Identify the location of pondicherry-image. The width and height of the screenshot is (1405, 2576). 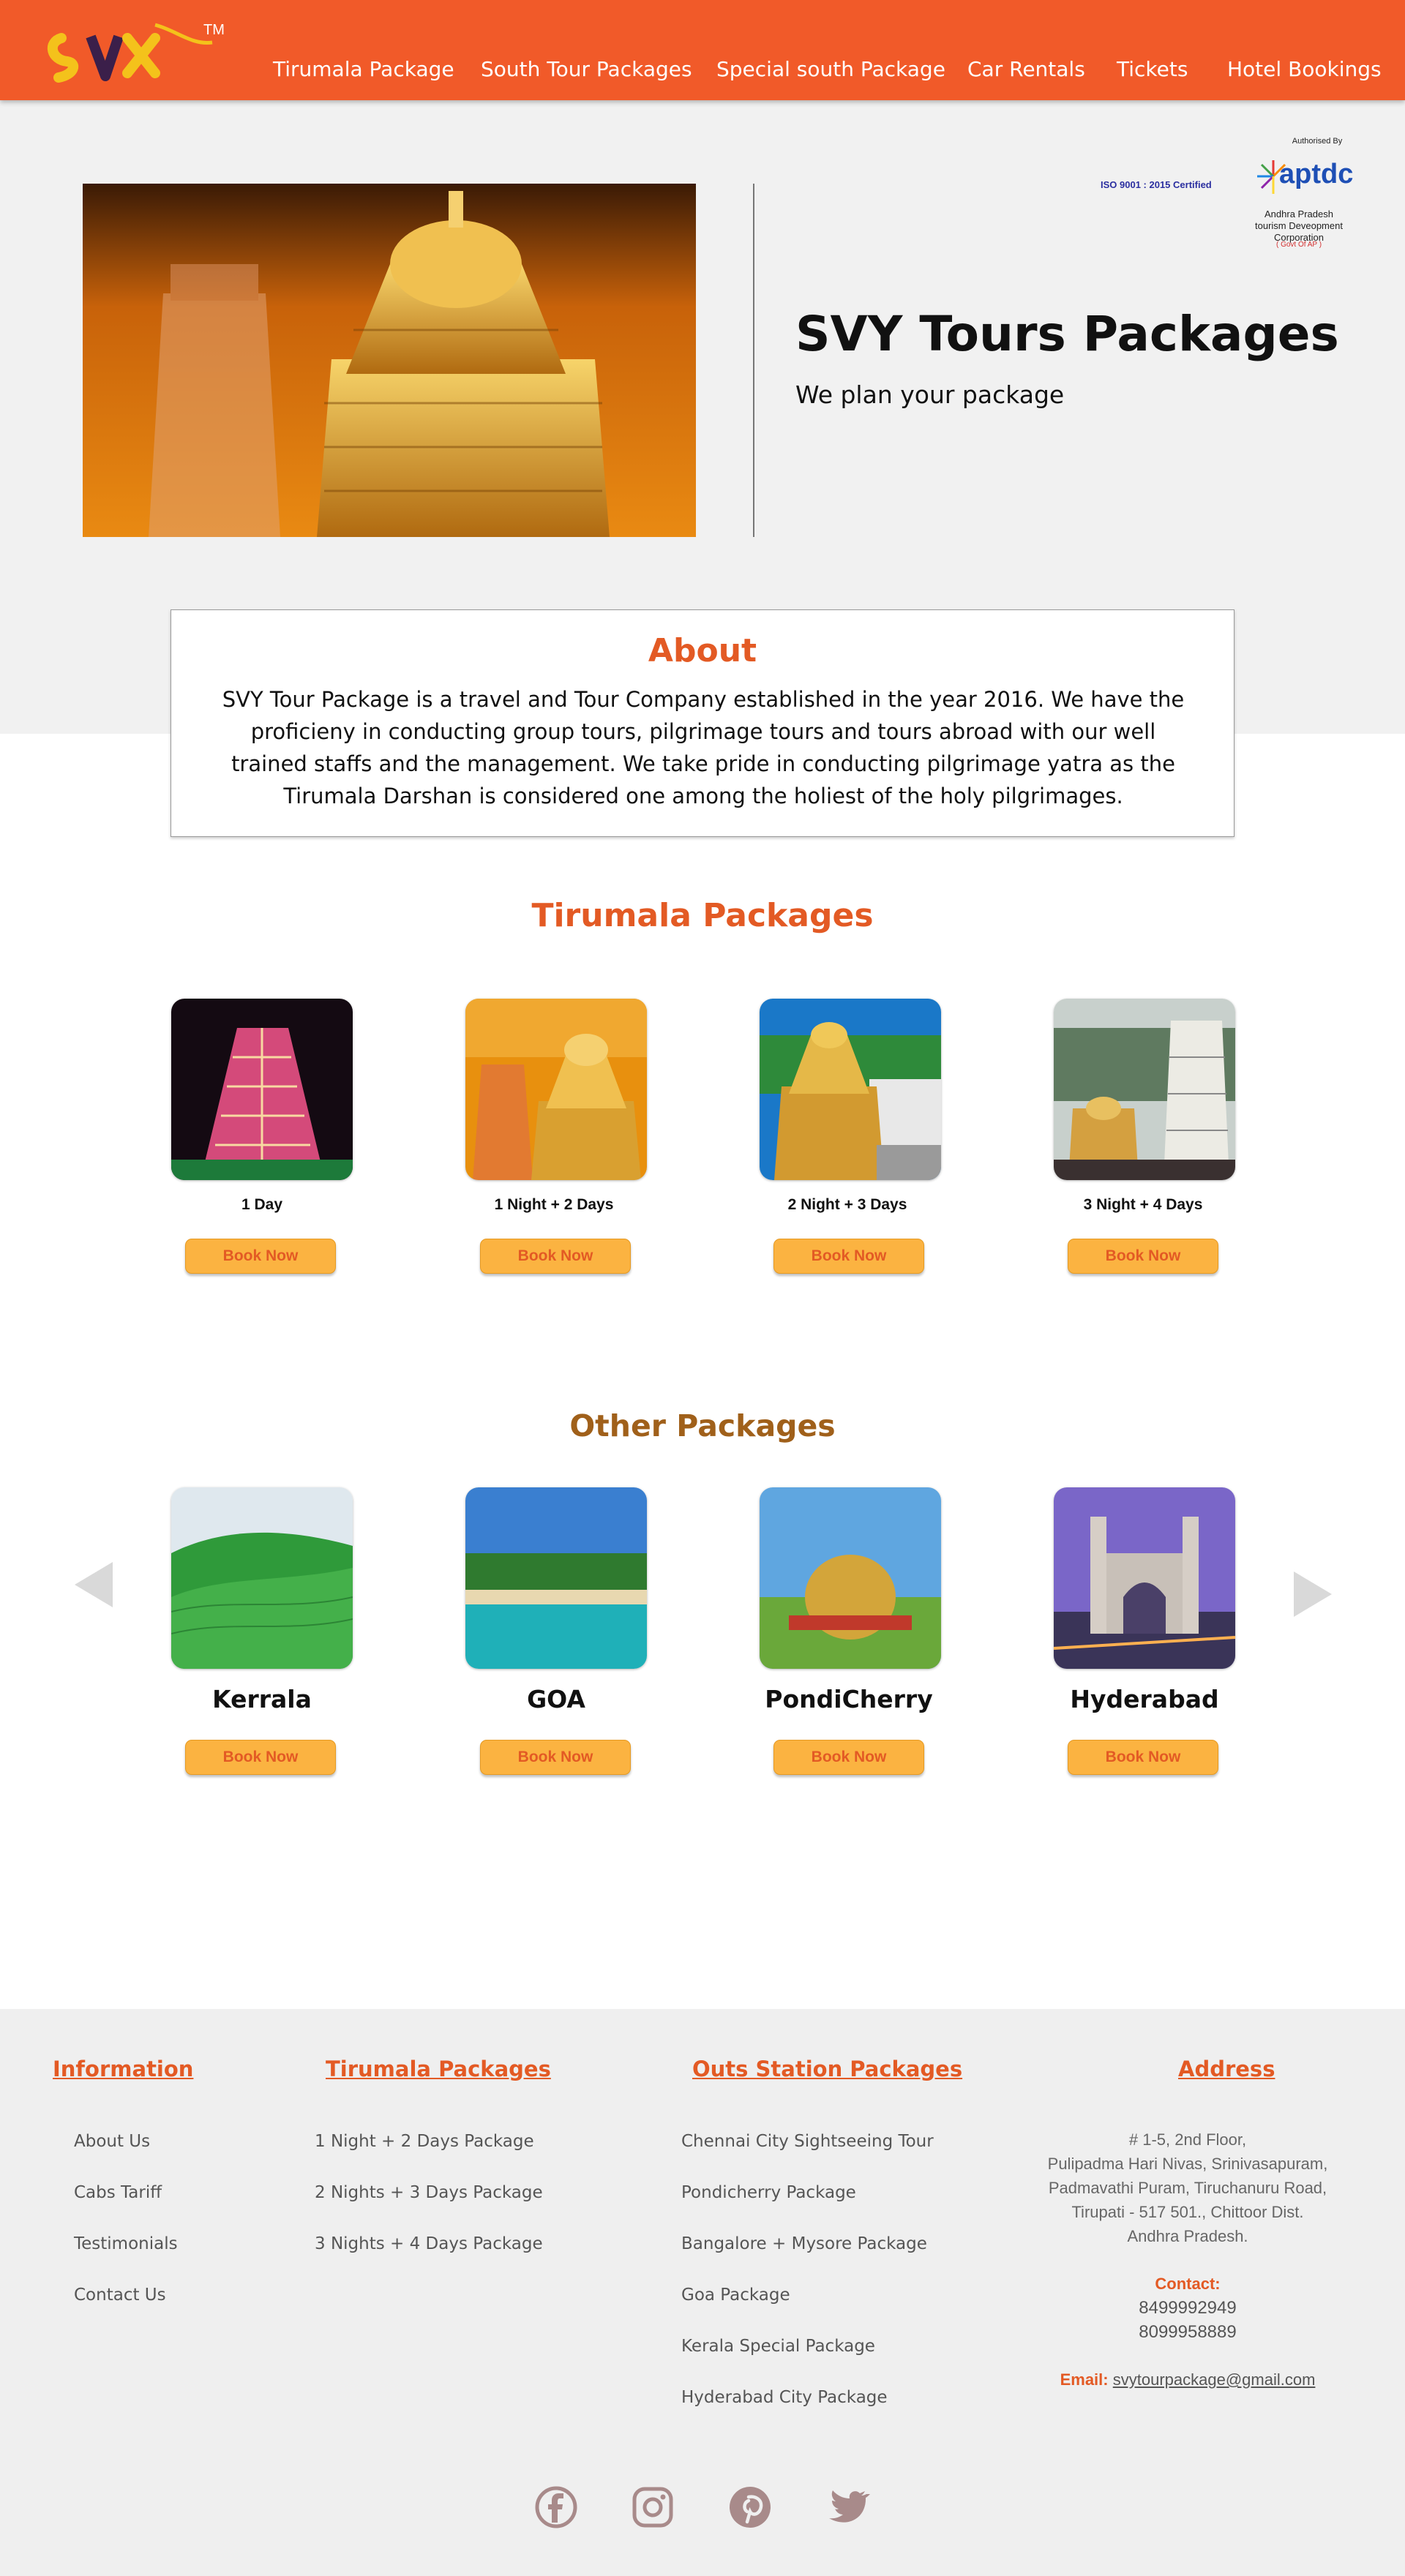
(850, 1578).